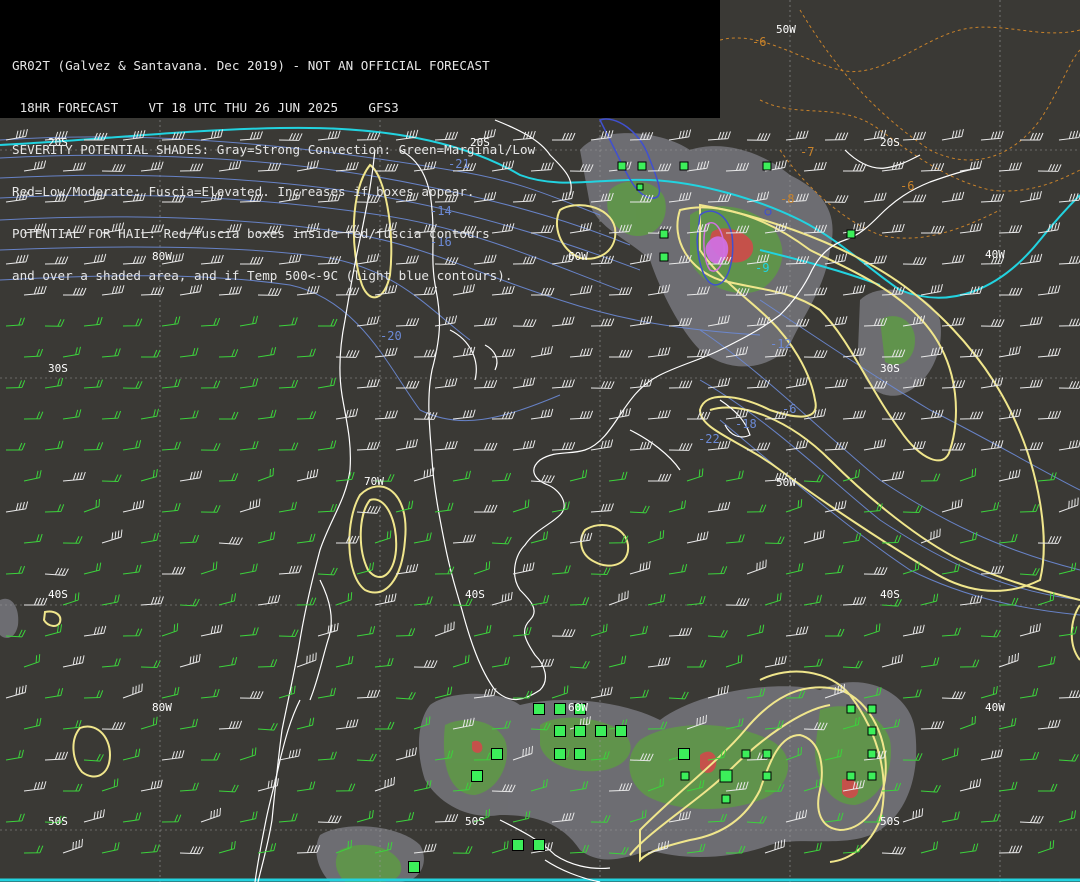 This screenshot has height=882, width=1080. What do you see at coordinates (890, 142) in the screenshot?
I see `label-lat-20s-right: 20S` at bounding box center [890, 142].